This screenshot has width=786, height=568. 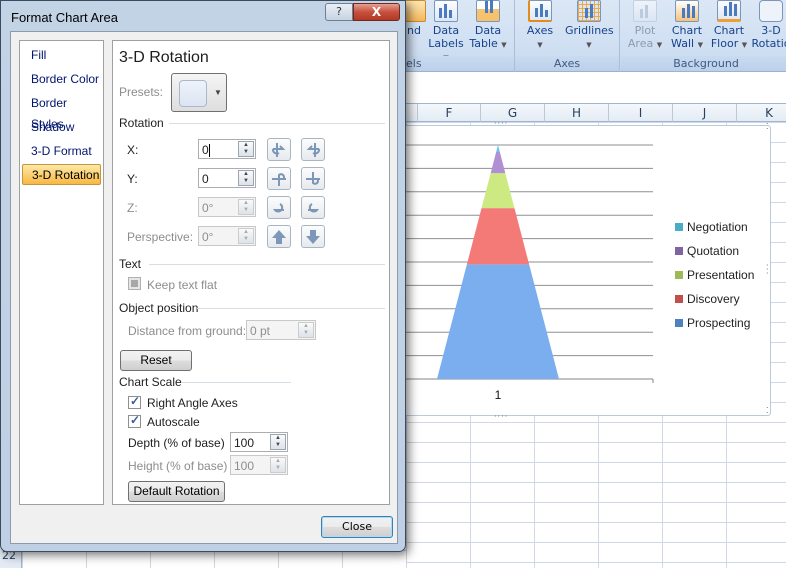 I want to click on chart-resize-handle-bottom: ····, so click(x=501, y=417).